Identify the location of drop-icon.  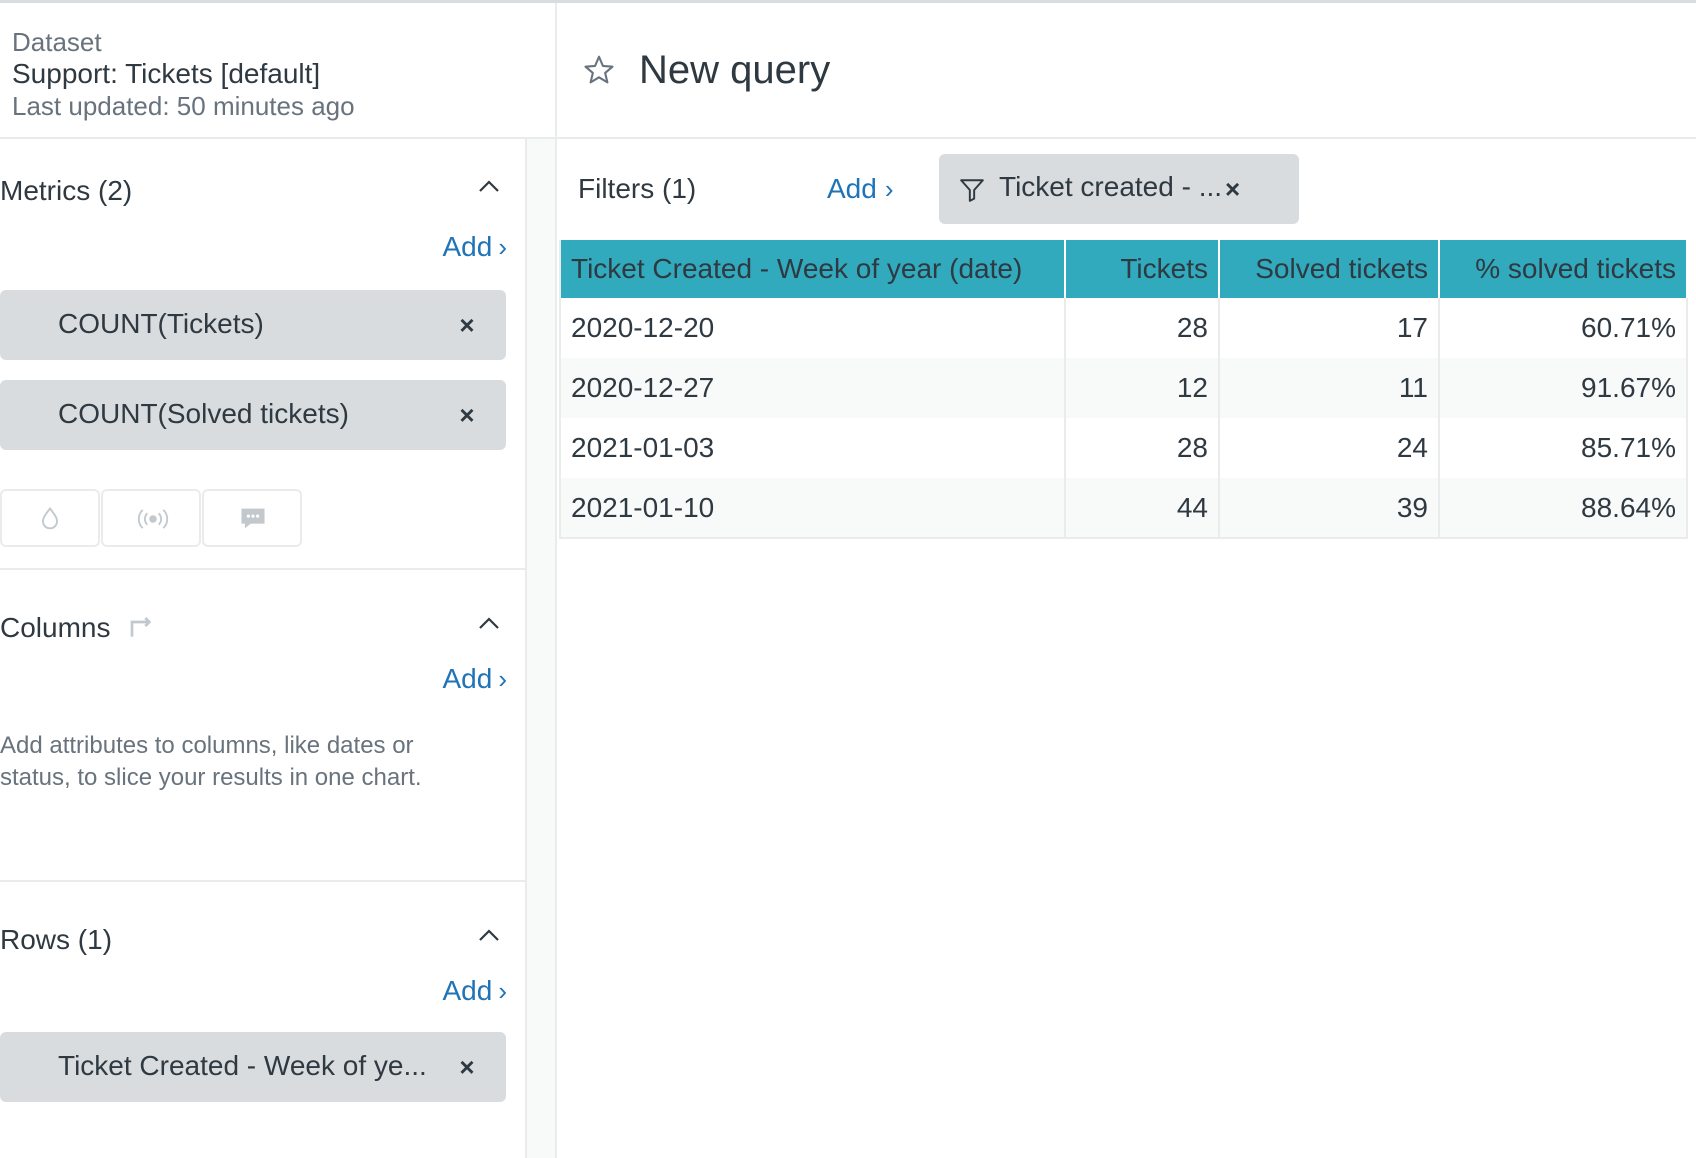
(50, 518).